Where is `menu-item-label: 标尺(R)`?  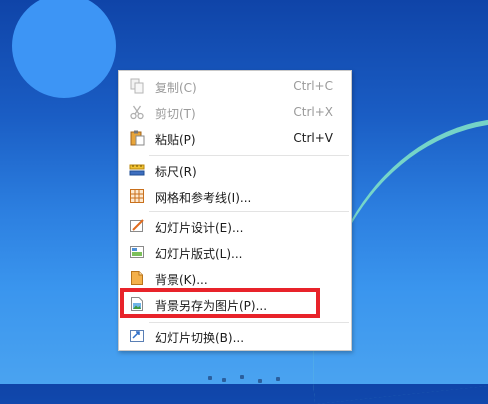
menu-item-label: 标尺(R) is located at coordinates (176, 172).